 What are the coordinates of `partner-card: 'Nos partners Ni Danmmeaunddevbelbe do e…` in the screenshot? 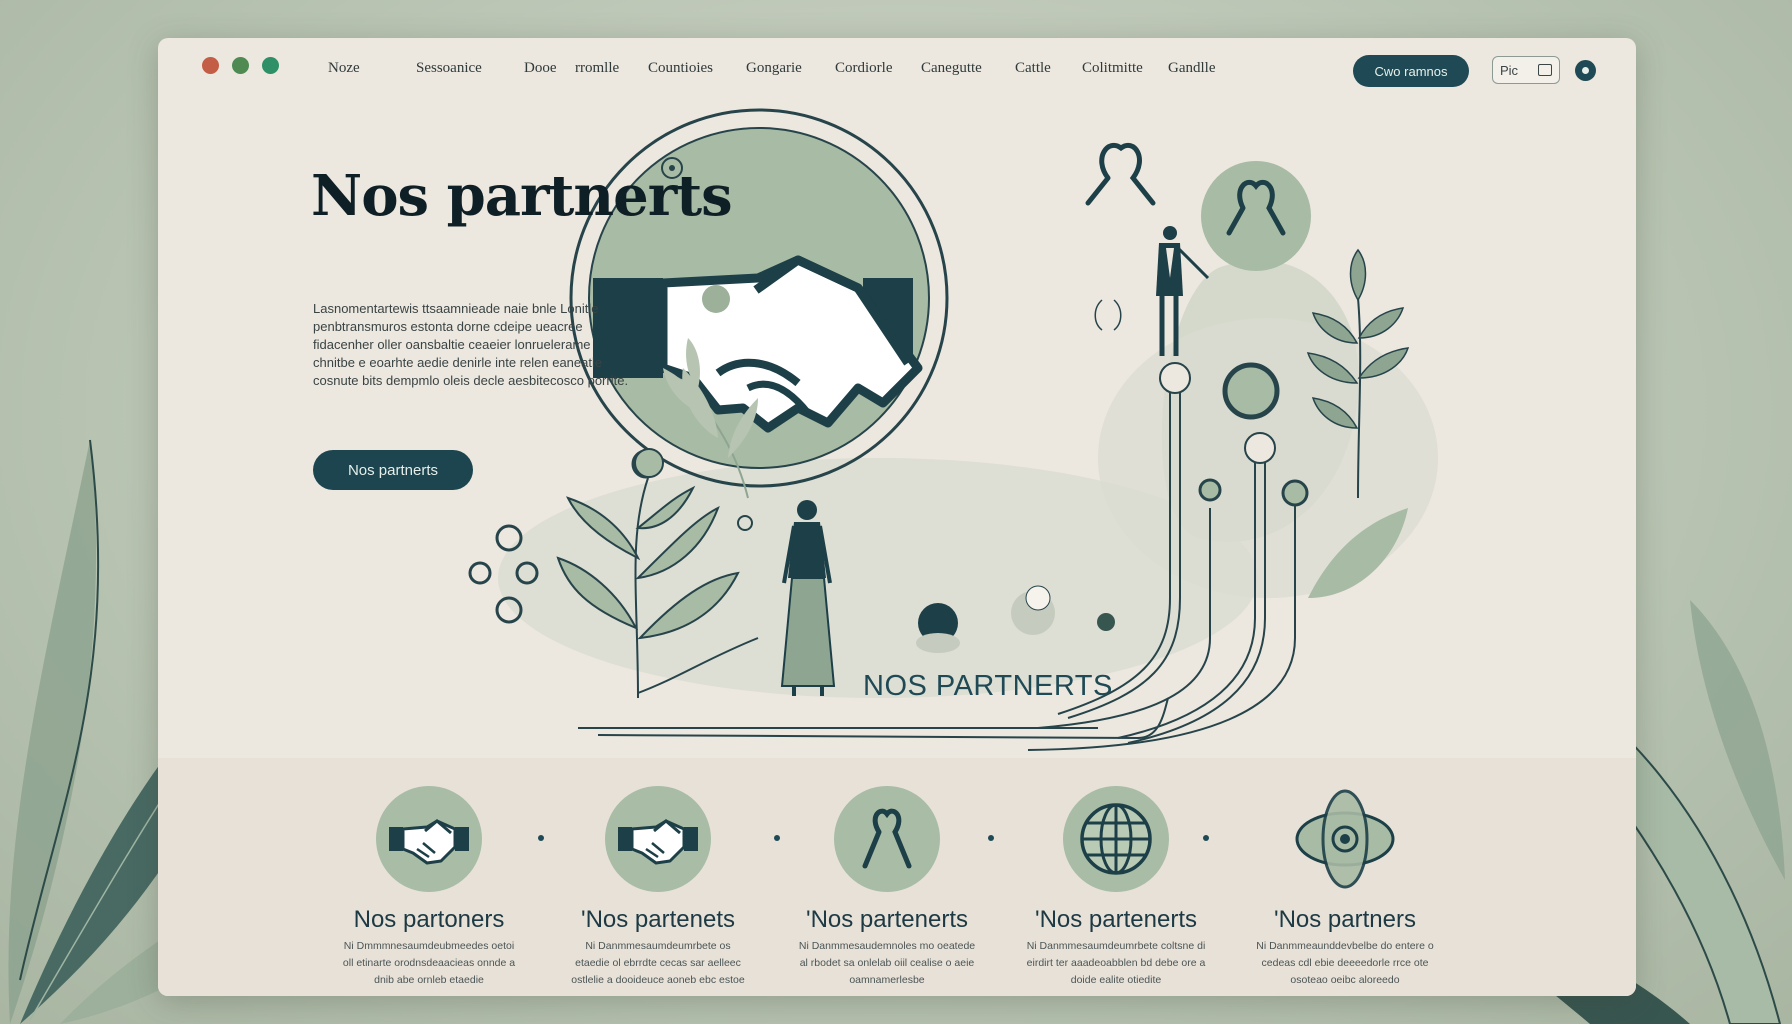 It's located at (1345, 887).